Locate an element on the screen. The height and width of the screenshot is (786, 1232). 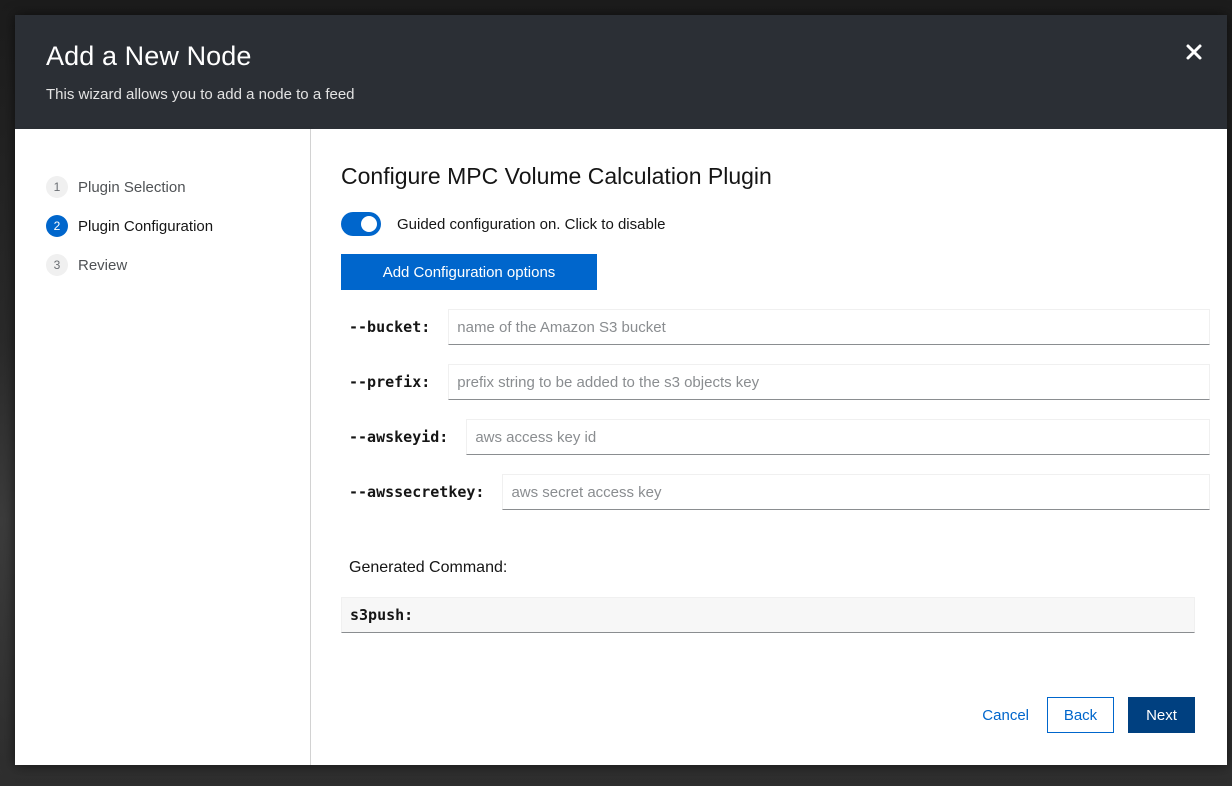
generated-command-text: s3push: is located at coordinates (382, 615).